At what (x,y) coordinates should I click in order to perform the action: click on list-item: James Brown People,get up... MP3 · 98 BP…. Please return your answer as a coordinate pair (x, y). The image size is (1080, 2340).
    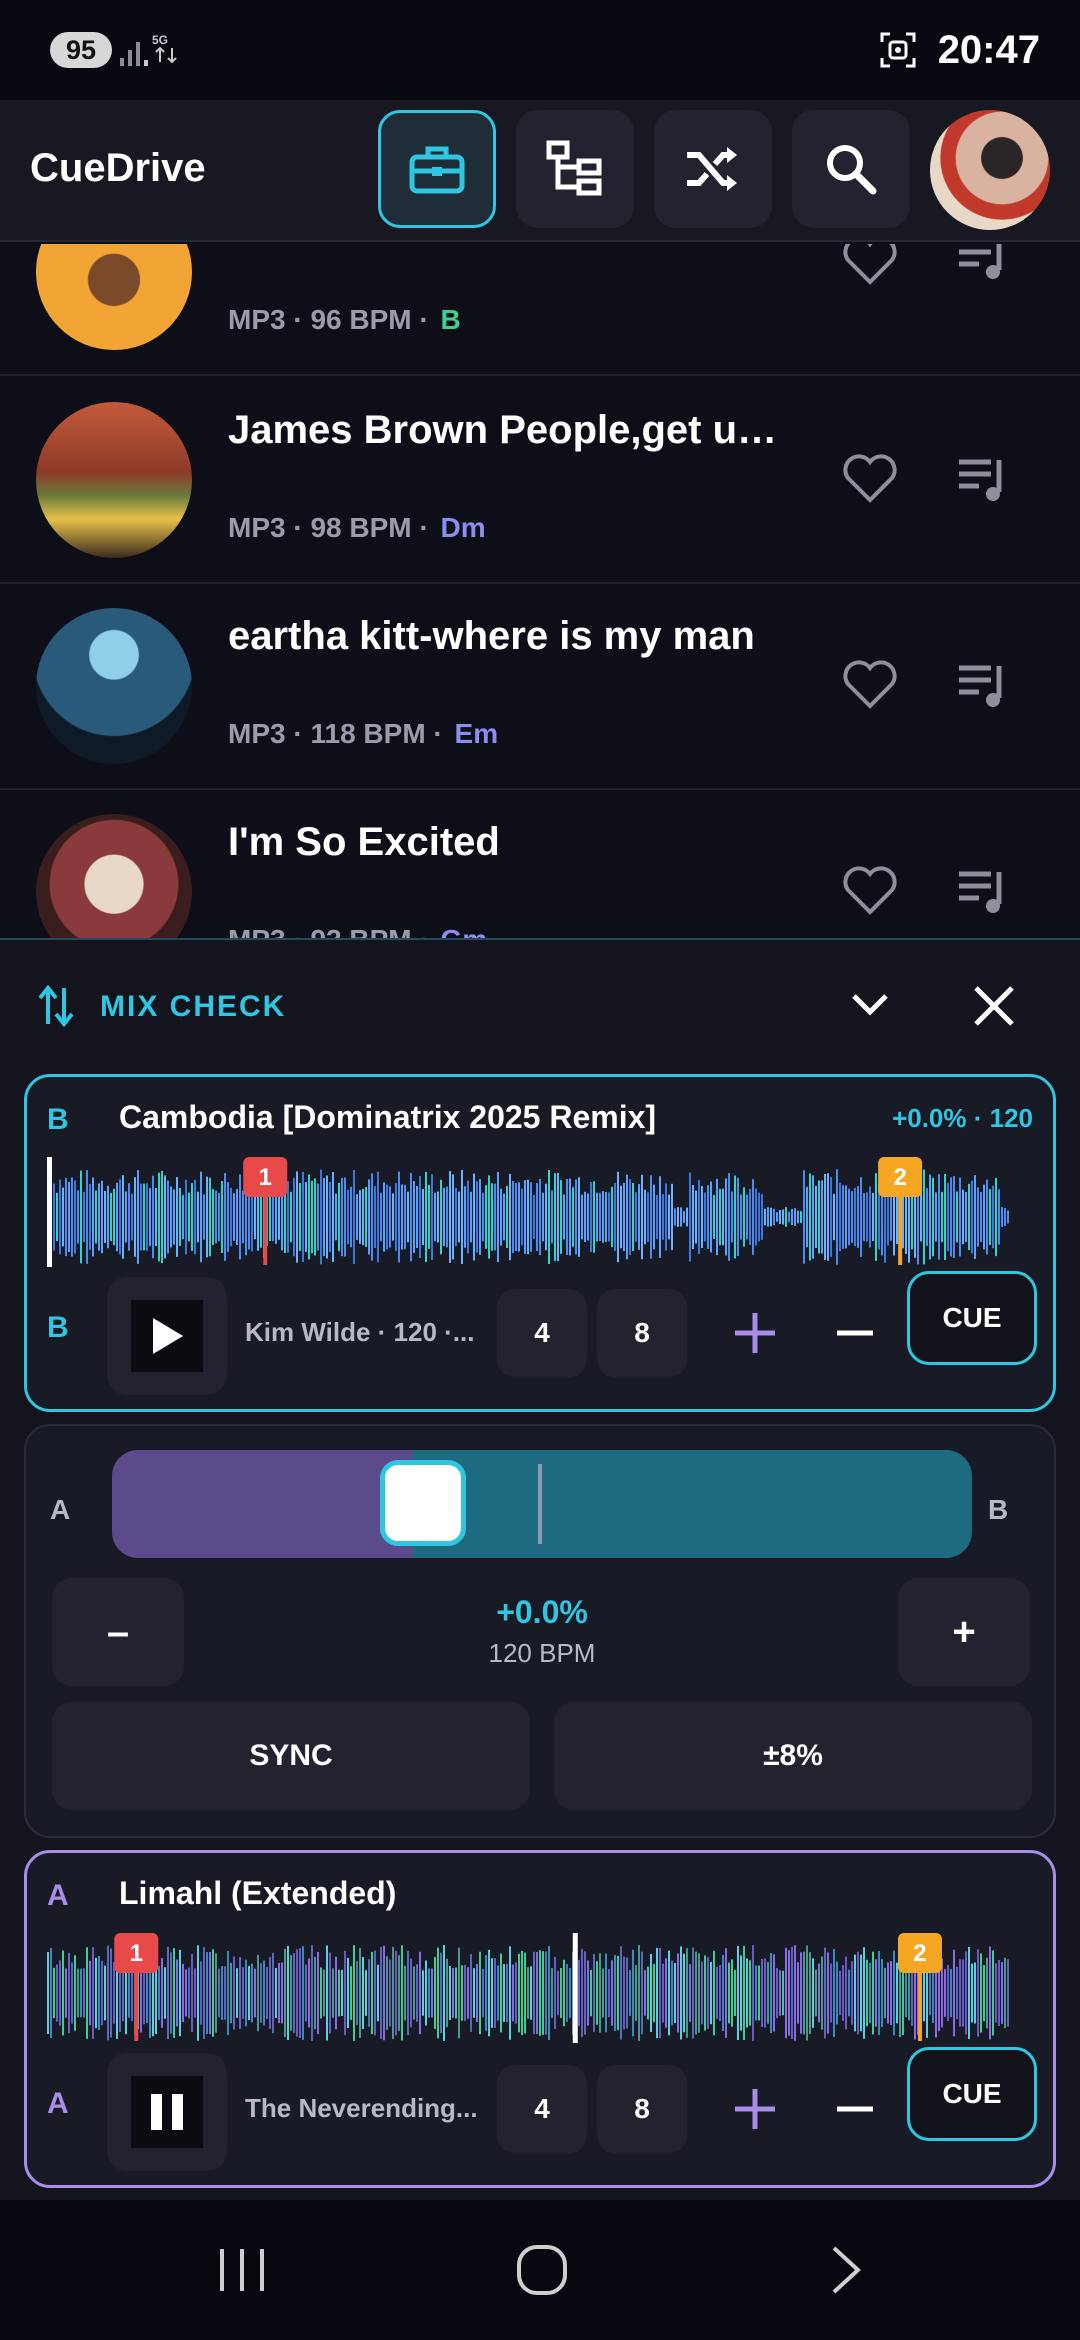
    Looking at the image, I should click on (540, 481).